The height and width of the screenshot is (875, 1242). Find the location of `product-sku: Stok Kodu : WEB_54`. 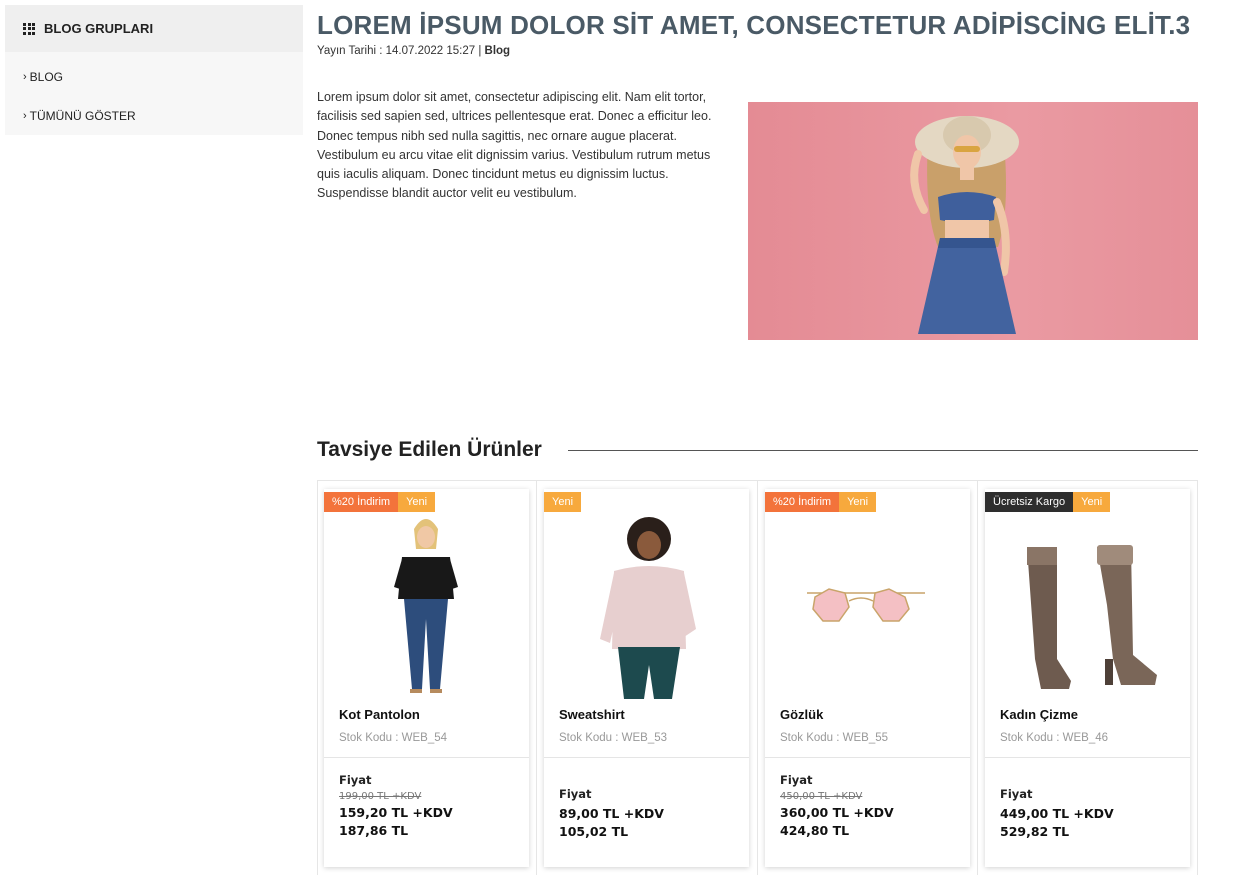

product-sku: Stok Kodu : WEB_54 is located at coordinates (393, 738).